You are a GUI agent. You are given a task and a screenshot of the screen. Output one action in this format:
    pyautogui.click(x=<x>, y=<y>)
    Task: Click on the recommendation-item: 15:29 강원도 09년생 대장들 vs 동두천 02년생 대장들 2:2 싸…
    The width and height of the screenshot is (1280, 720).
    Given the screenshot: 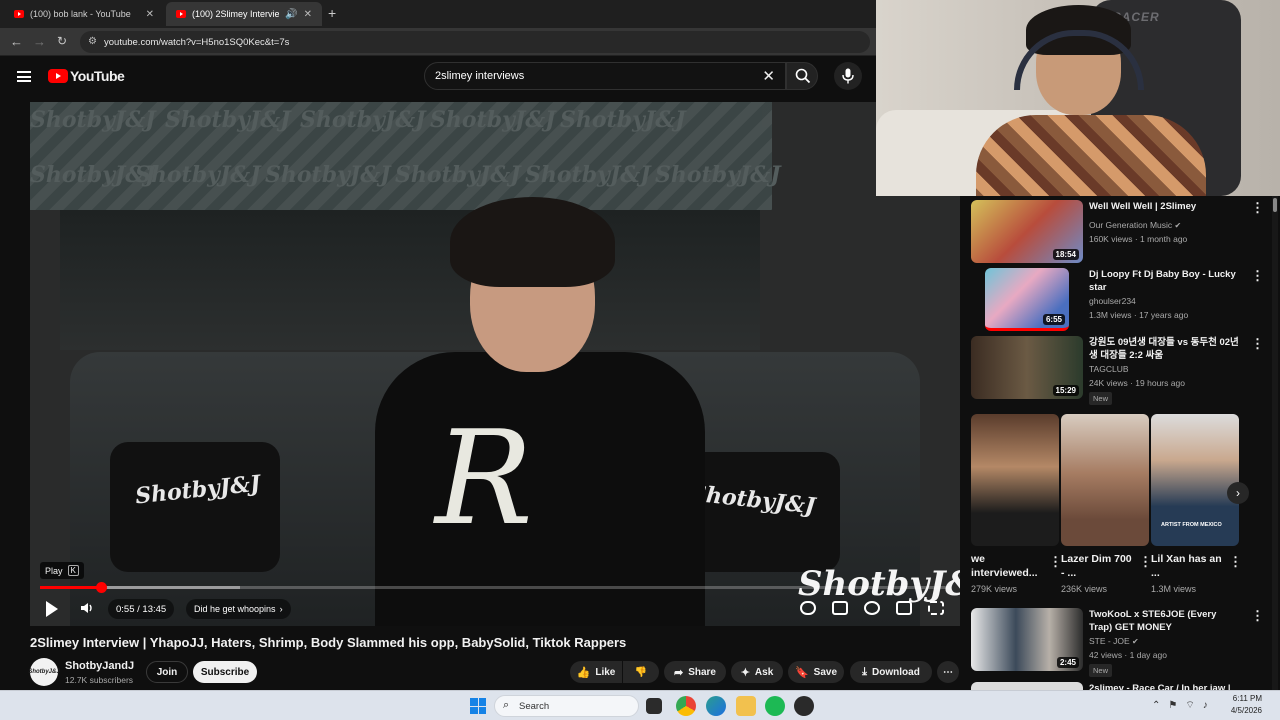 What is the action you would take?
    pyautogui.click(x=1117, y=371)
    